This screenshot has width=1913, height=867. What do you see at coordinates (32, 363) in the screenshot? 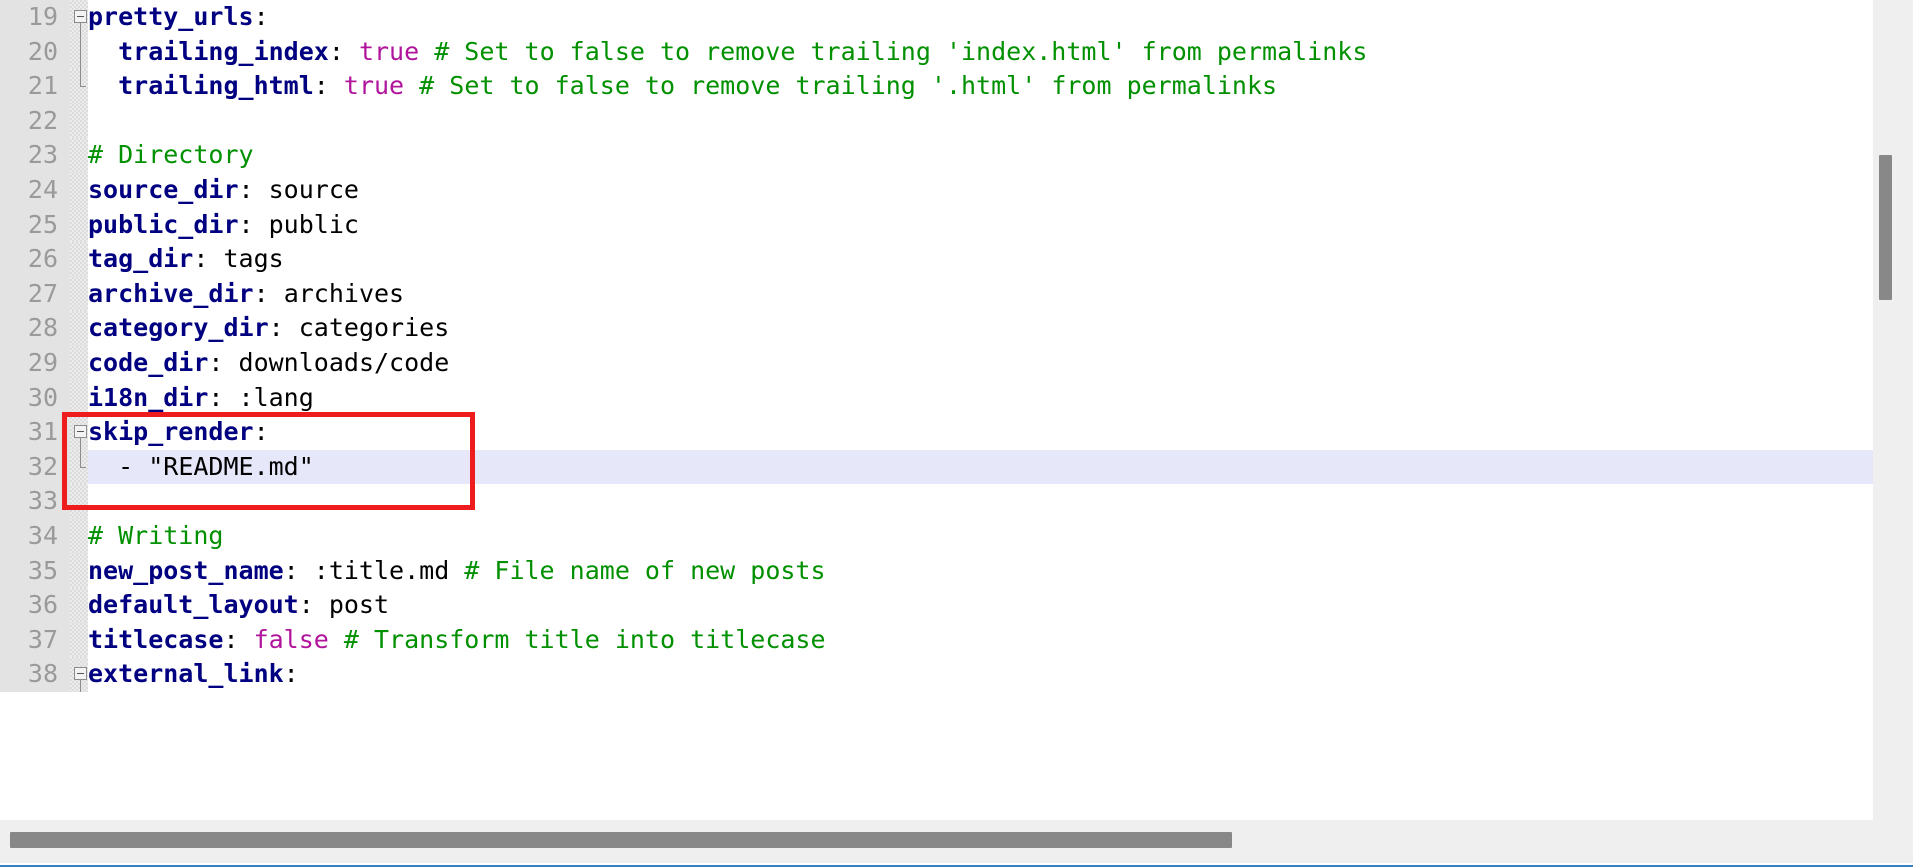
I see `line-number: 29` at bounding box center [32, 363].